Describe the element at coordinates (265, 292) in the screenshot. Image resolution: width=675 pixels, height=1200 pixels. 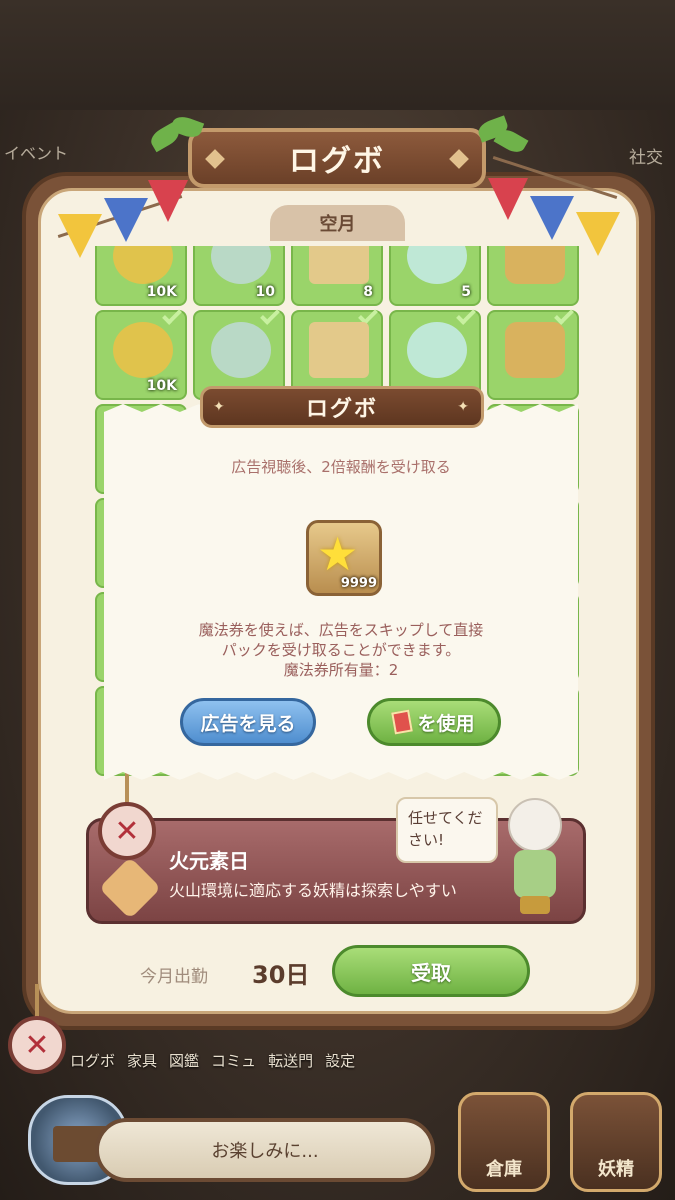
I see `reward-qty: 10` at that location.